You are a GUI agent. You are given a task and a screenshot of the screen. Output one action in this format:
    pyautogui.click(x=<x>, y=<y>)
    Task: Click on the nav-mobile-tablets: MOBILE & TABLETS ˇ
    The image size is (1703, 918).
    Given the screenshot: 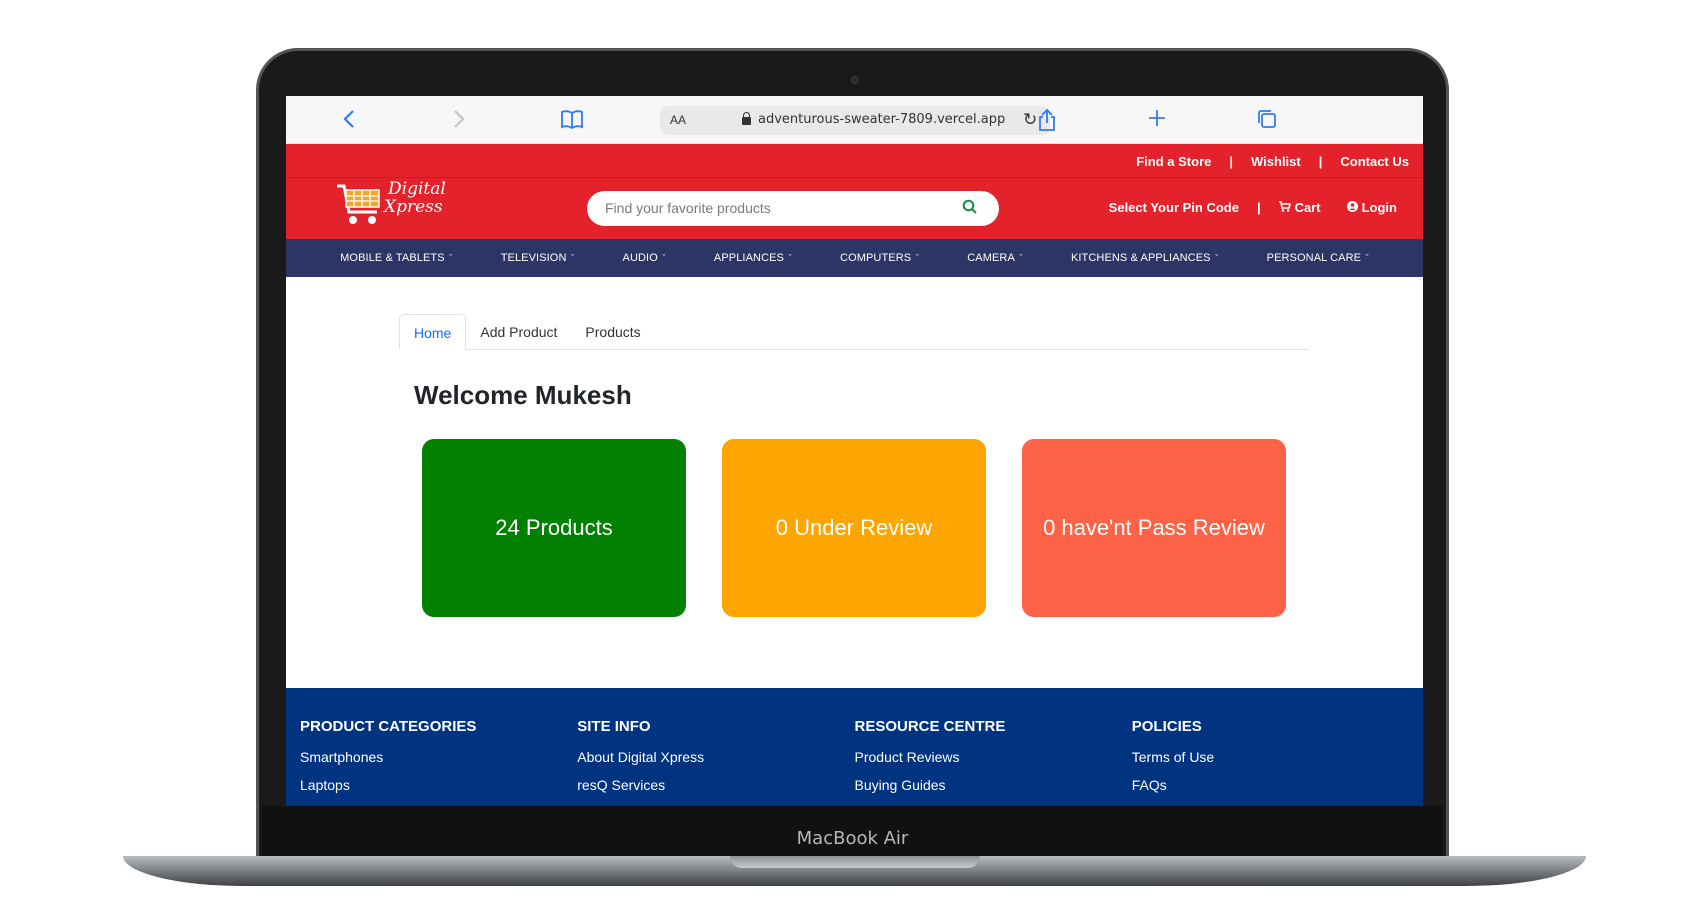 What is the action you would take?
    pyautogui.click(x=396, y=258)
    